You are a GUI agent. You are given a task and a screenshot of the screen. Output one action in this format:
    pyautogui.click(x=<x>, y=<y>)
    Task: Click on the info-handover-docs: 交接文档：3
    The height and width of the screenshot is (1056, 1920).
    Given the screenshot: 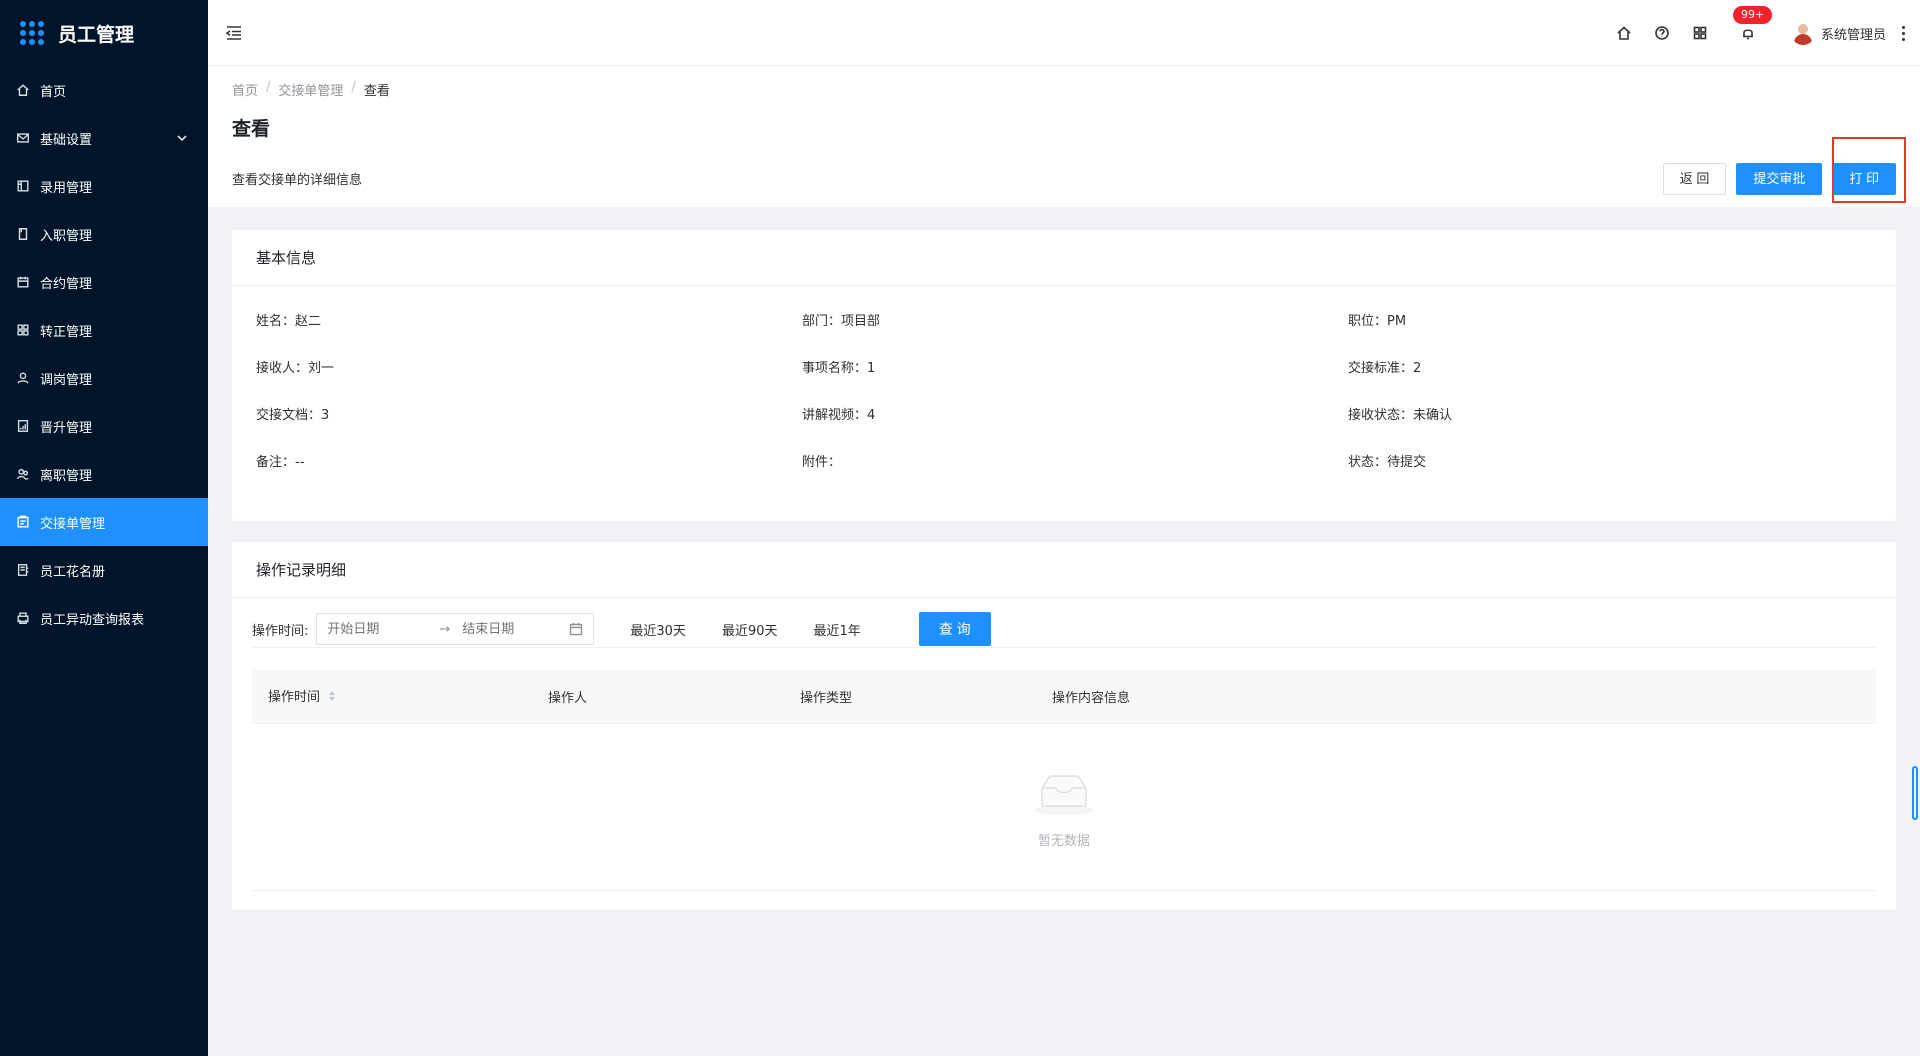 What is the action you would take?
    pyautogui.click(x=292, y=413)
    